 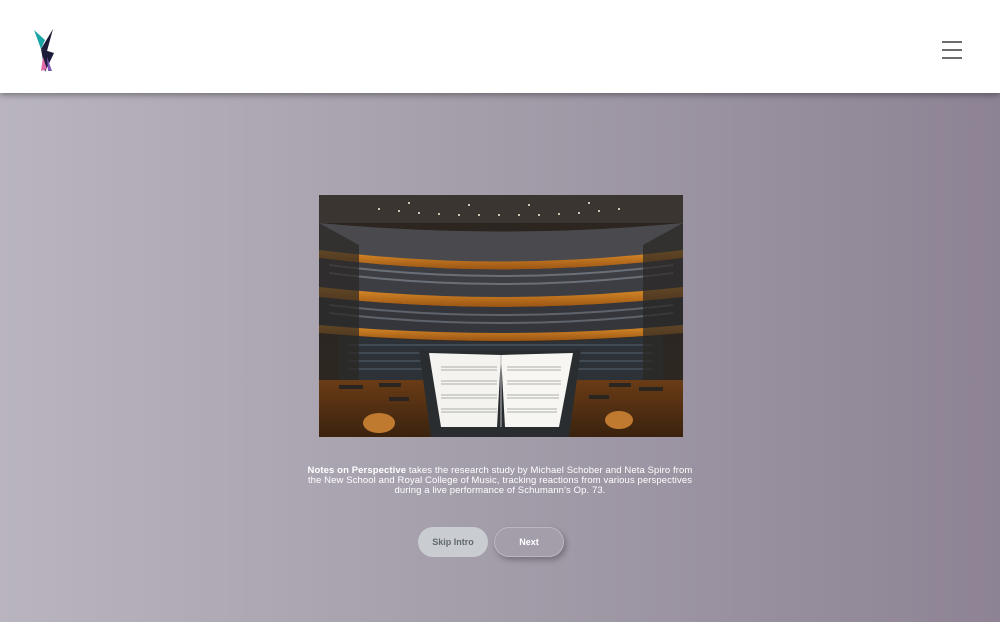 What do you see at coordinates (529, 542) in the screenshot?
I see `next-button: Next` at bounding box center [529, 542].